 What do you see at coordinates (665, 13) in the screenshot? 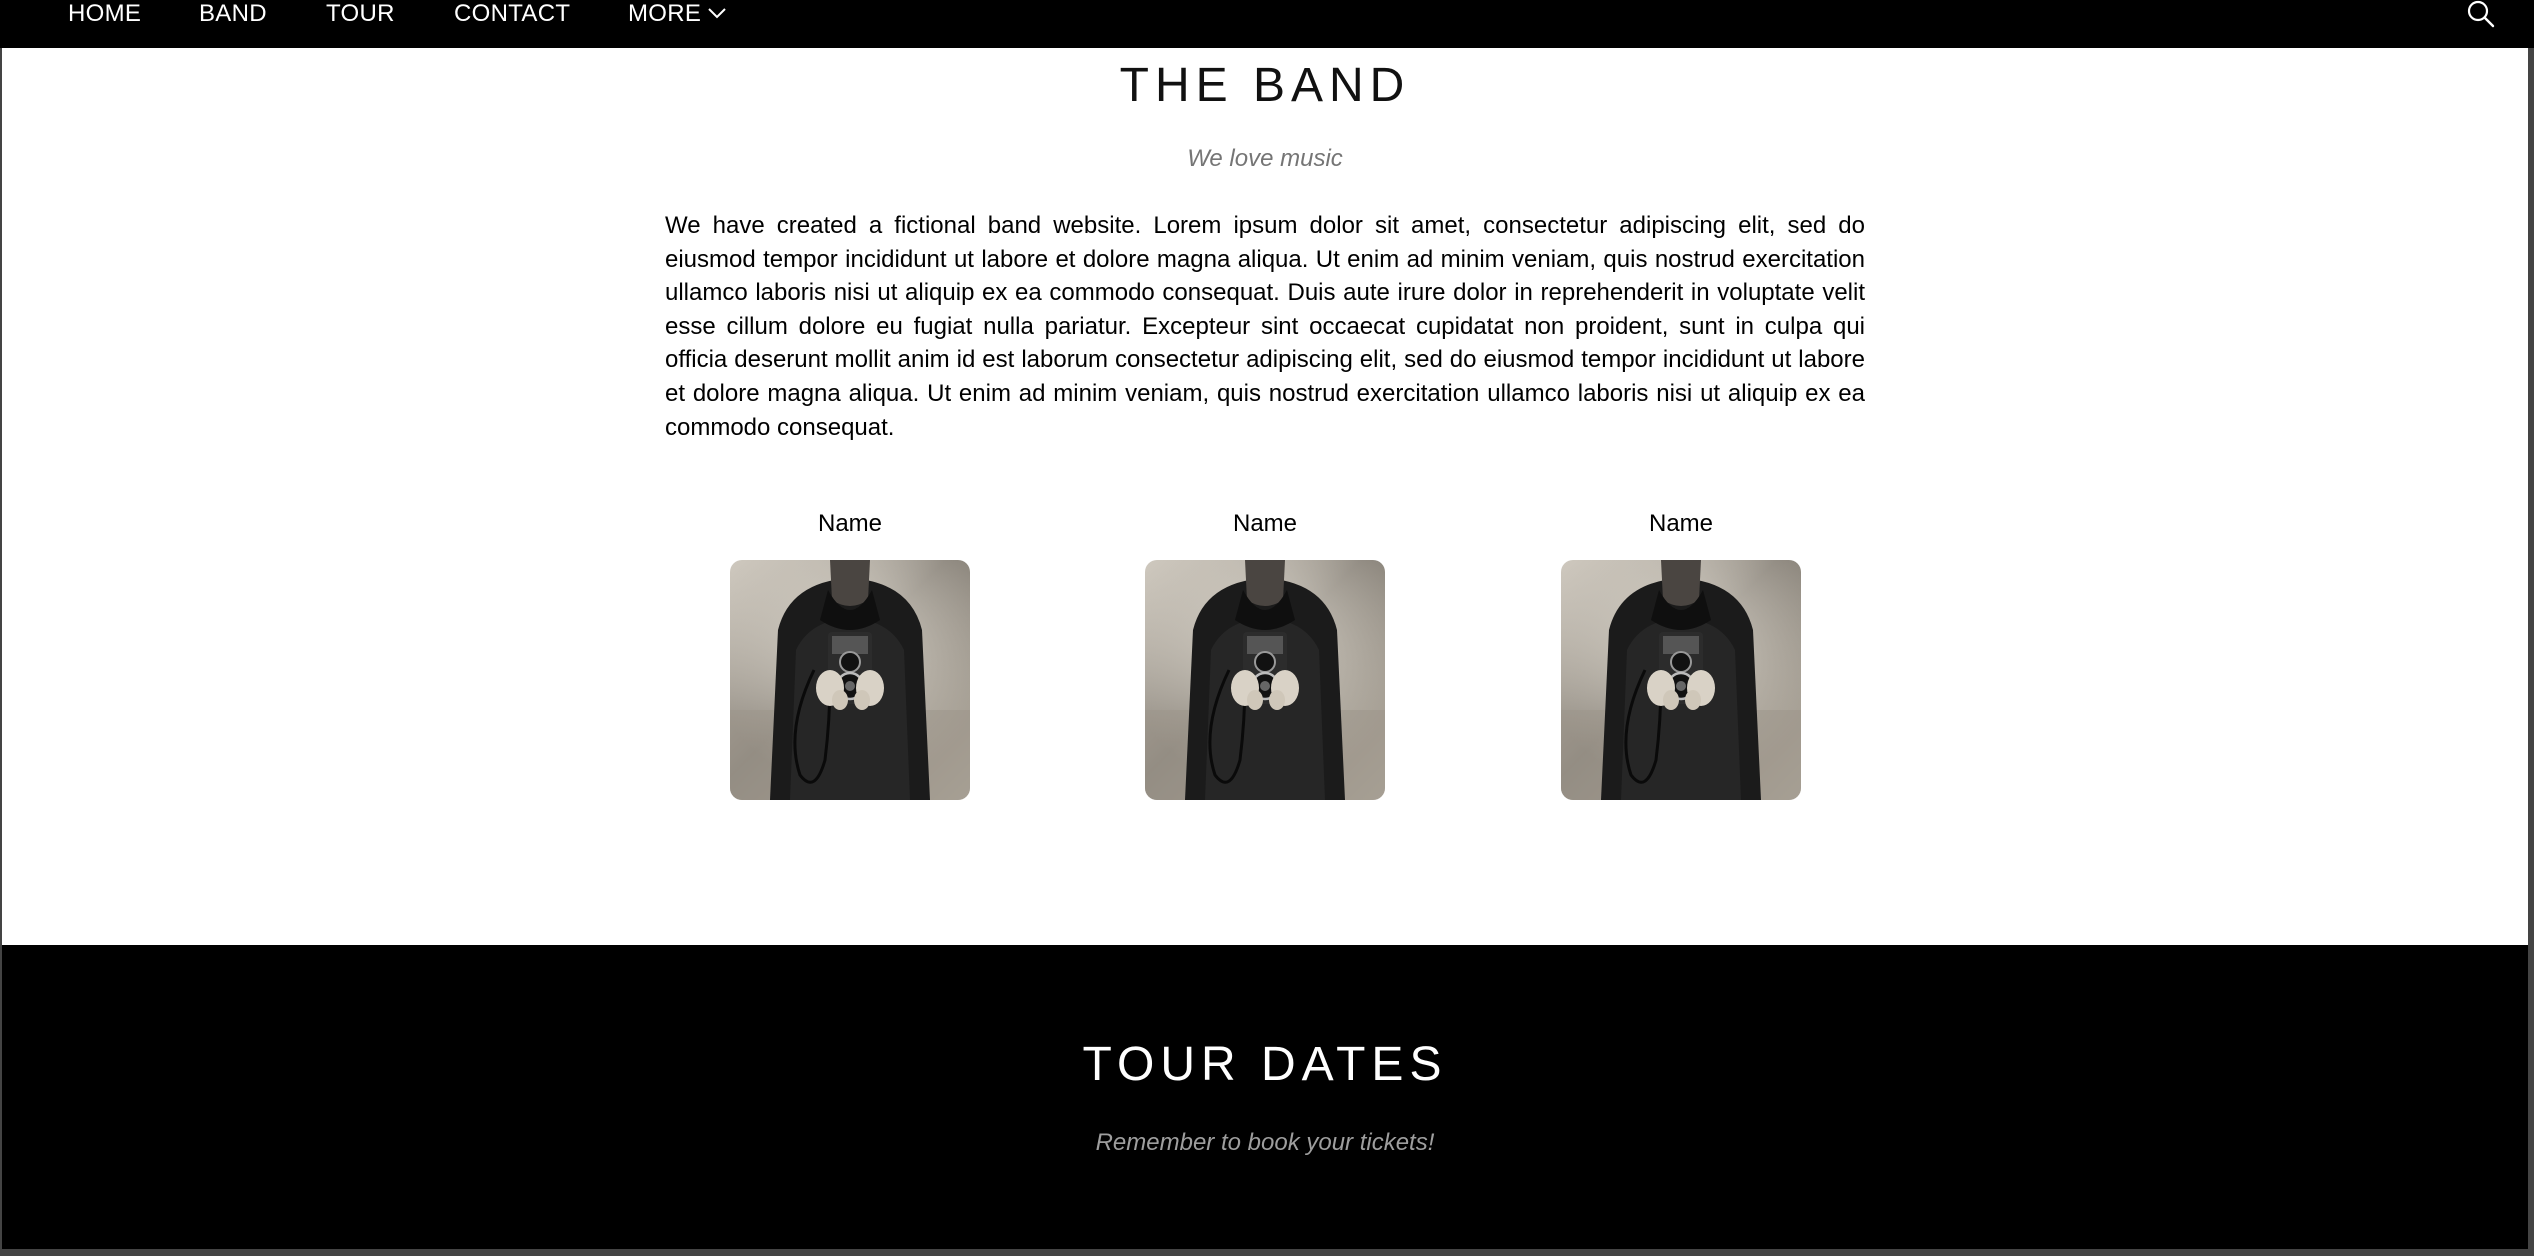
I see `nav-more-label: MORE` at bounding box center [665, 13].